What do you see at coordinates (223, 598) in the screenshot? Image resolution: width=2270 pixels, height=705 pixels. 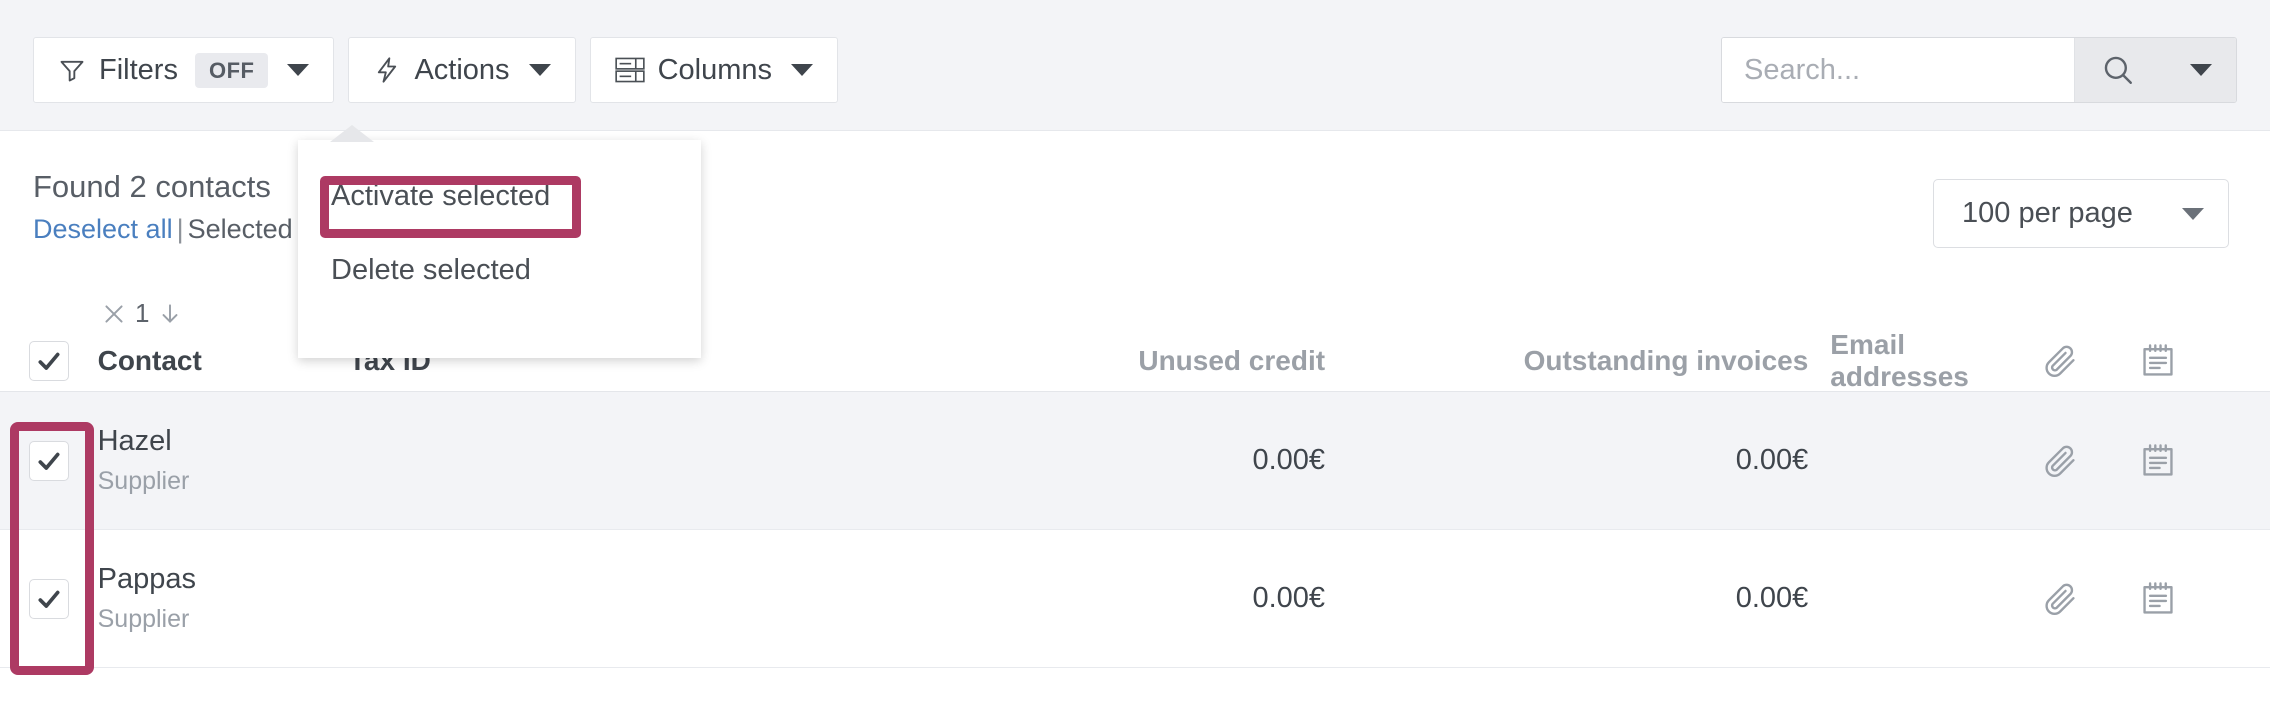 I see `row-contact-cell: Pappas Supplier` at bounding box center [223, 598].